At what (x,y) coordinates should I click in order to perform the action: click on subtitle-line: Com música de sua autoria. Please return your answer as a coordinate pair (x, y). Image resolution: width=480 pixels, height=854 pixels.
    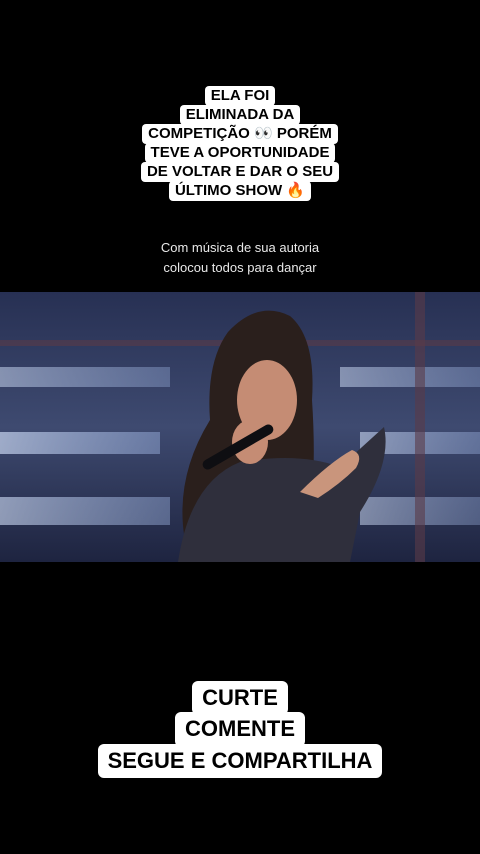
    Looking at the image, I should click on (240, 247).